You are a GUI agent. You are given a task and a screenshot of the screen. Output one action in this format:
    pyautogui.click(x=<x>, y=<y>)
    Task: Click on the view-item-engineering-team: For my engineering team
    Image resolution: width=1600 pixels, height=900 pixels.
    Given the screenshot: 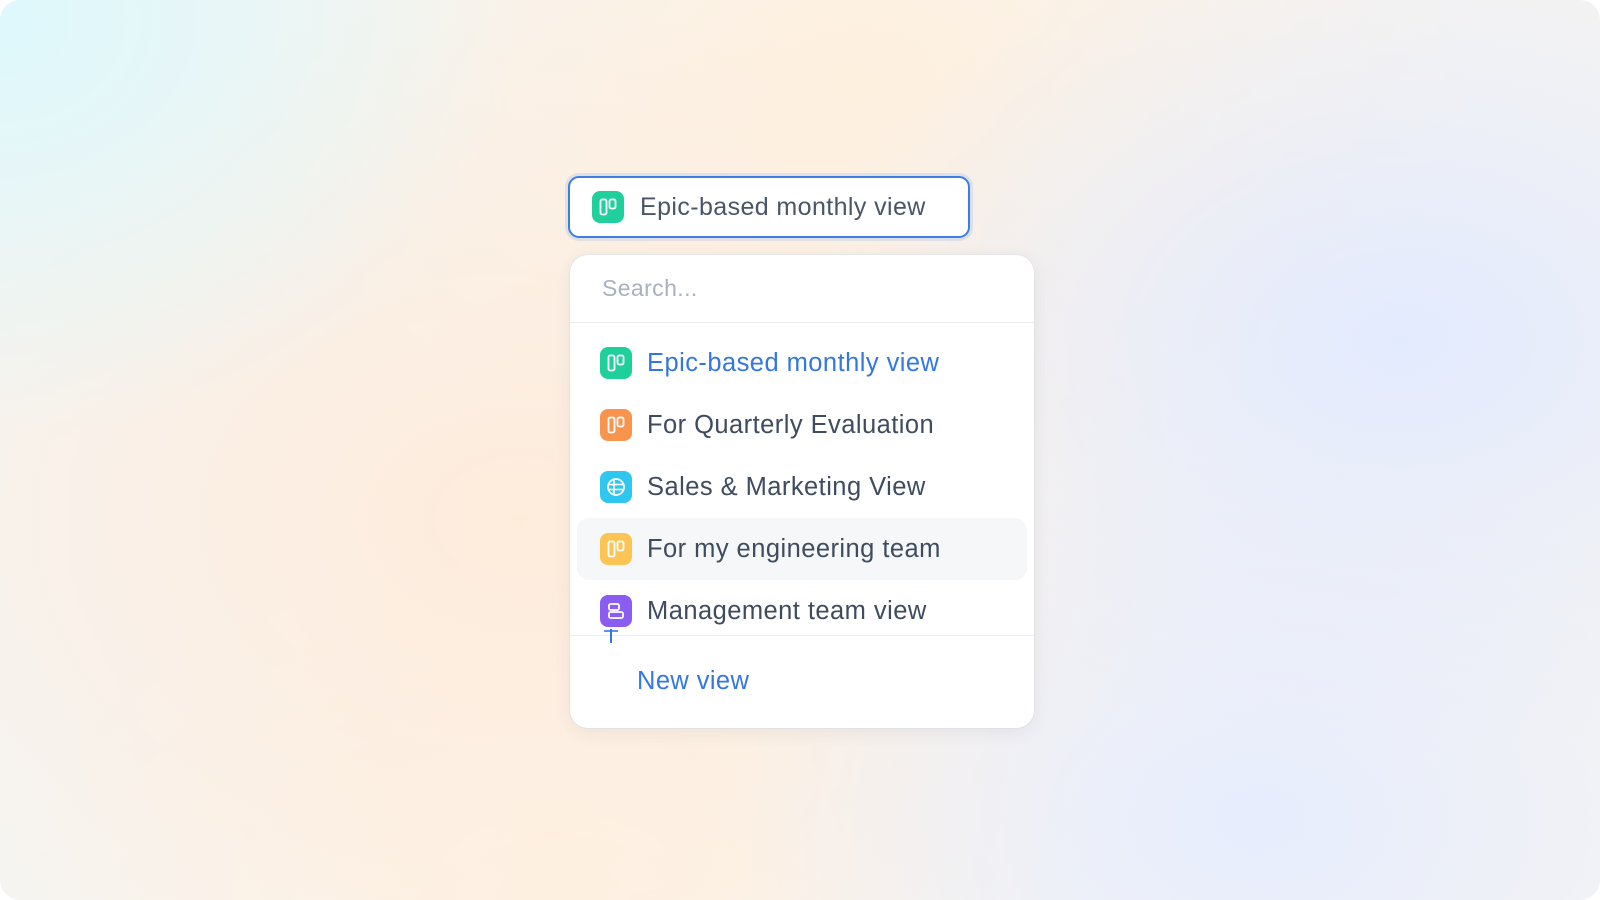 What is the action you would take?
    pyautogui.click(x=802, y=549)
    